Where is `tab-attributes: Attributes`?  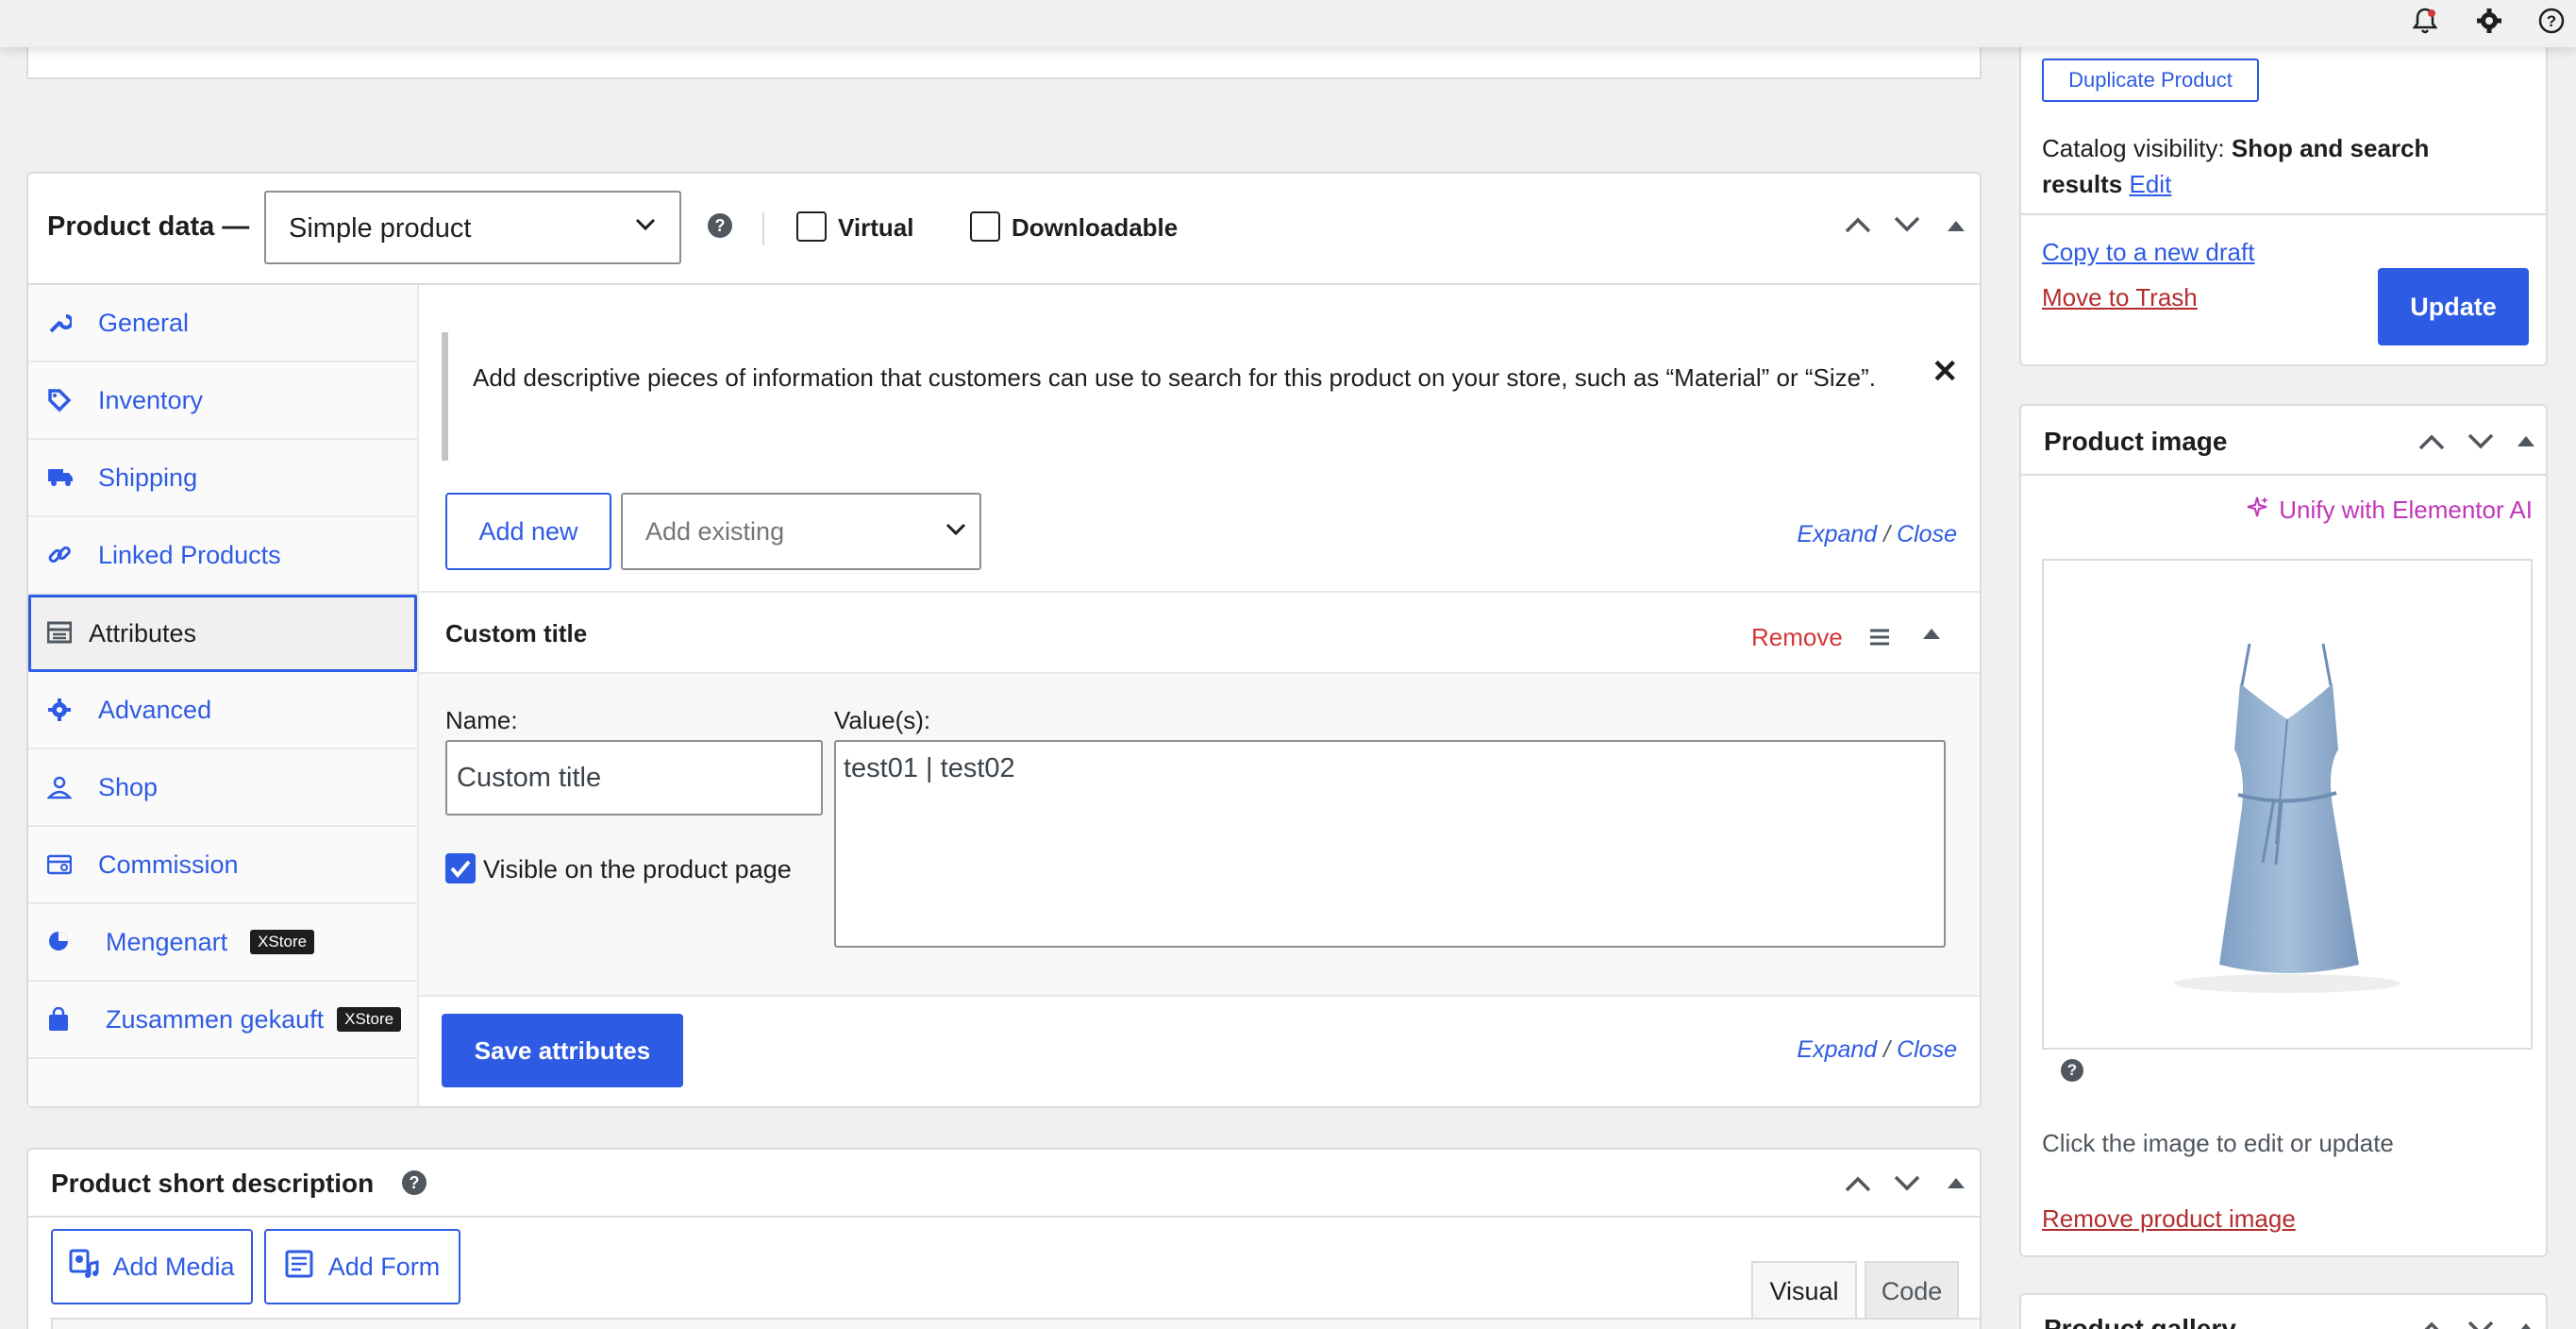 tab-attributes: Attributes is located at coordinates (222, 633).